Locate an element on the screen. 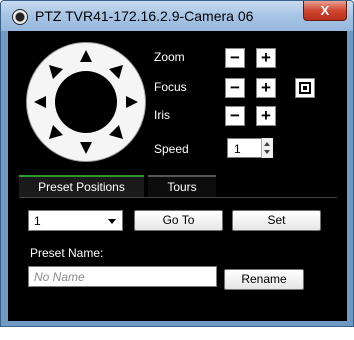 The image size is (354, 340). arrow-up-right-icon is located at coordinates (116, 72).